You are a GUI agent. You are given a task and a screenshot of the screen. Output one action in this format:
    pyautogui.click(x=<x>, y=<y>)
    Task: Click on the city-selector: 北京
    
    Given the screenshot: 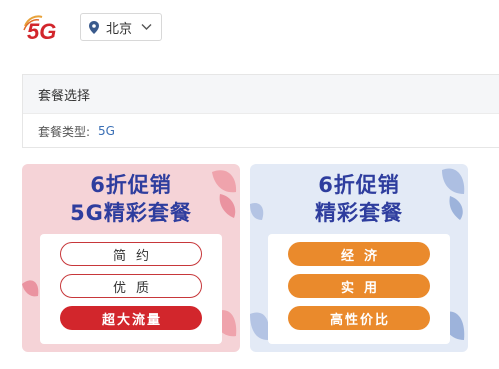 What is the action you would take?
    pyautogui.click(x=121, y=27)
    